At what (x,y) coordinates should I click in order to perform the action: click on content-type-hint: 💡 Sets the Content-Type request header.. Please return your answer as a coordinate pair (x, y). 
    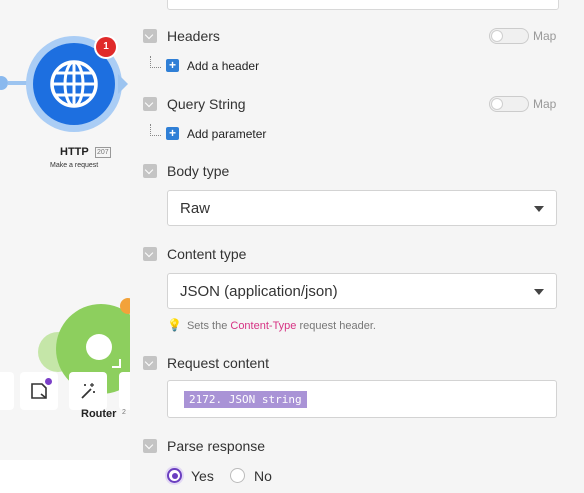
    Looking at the image, I should click on (271, 325).